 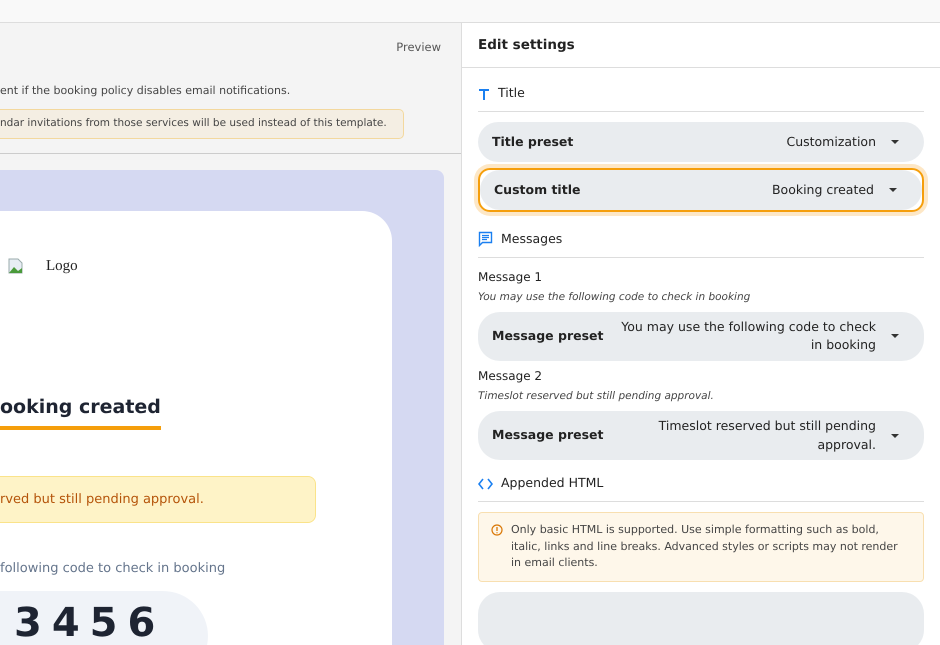 I want to click on message-hint: Timeslot reserved but still pending approval., so click(x=596, y=396).